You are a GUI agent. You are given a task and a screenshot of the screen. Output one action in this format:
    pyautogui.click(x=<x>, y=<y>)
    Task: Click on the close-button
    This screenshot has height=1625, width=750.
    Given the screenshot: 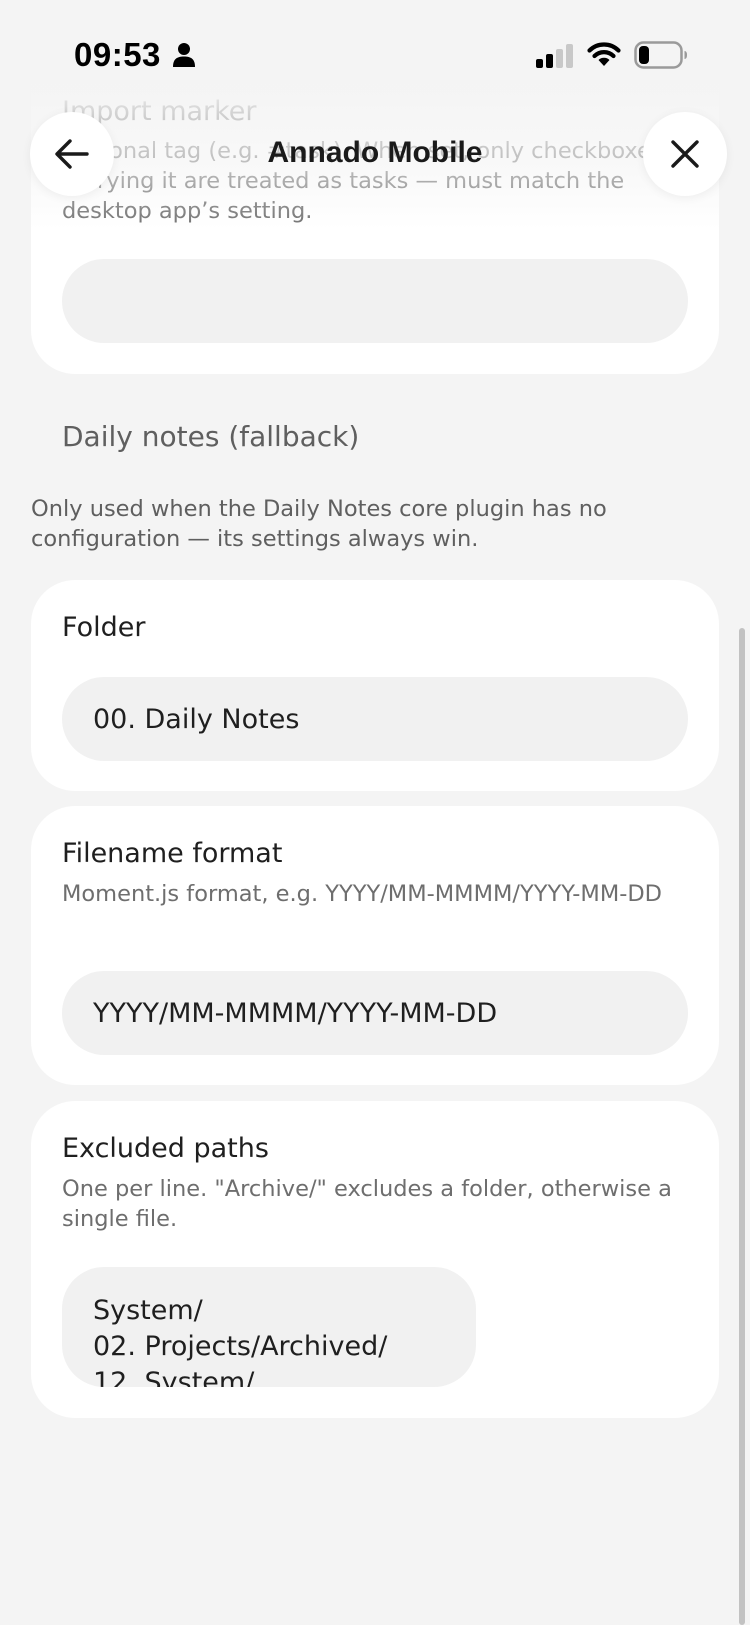 What is the action you would take?
    pyautogui.click(x=685, y=154)
    